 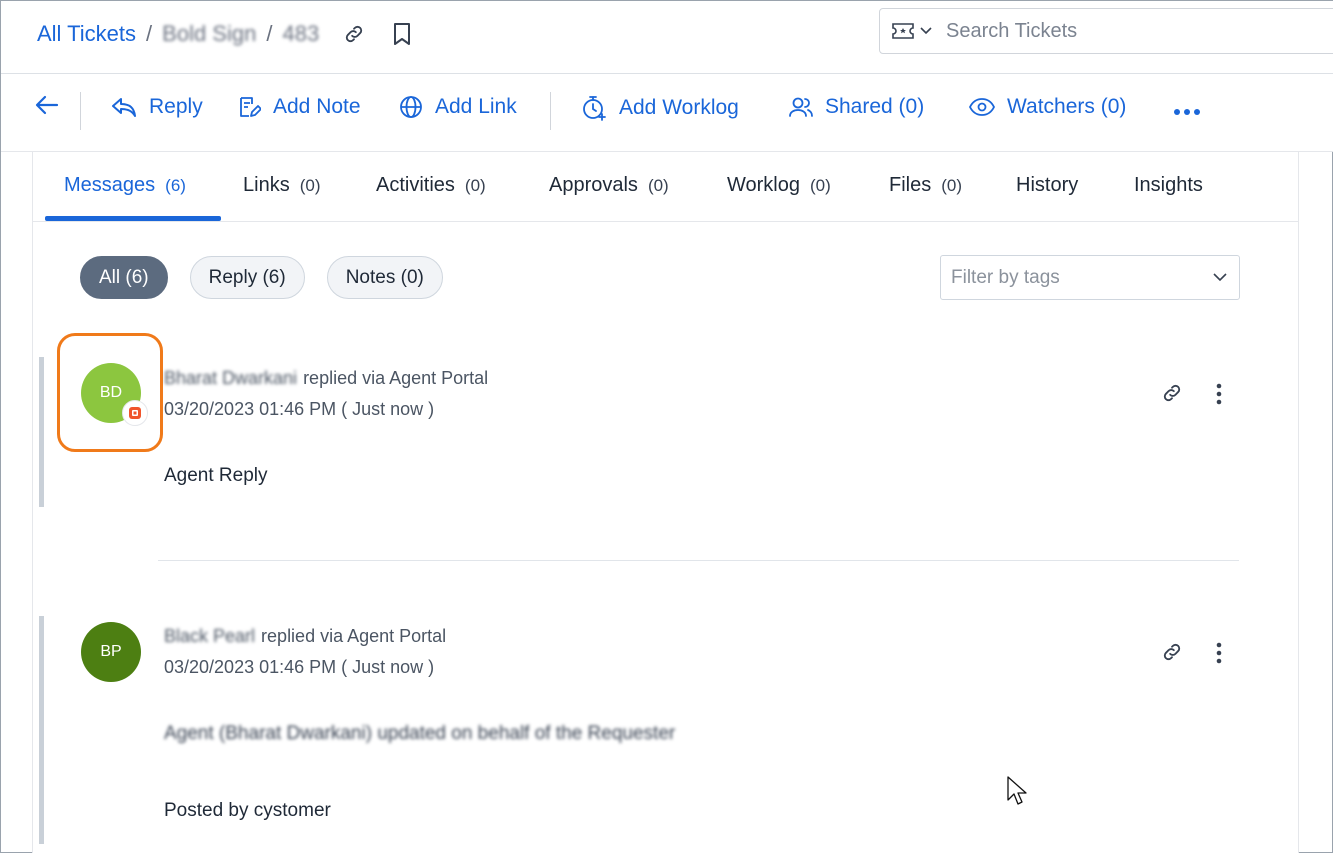 I want to click on tab-label: History, so click(x=1047, y=185).